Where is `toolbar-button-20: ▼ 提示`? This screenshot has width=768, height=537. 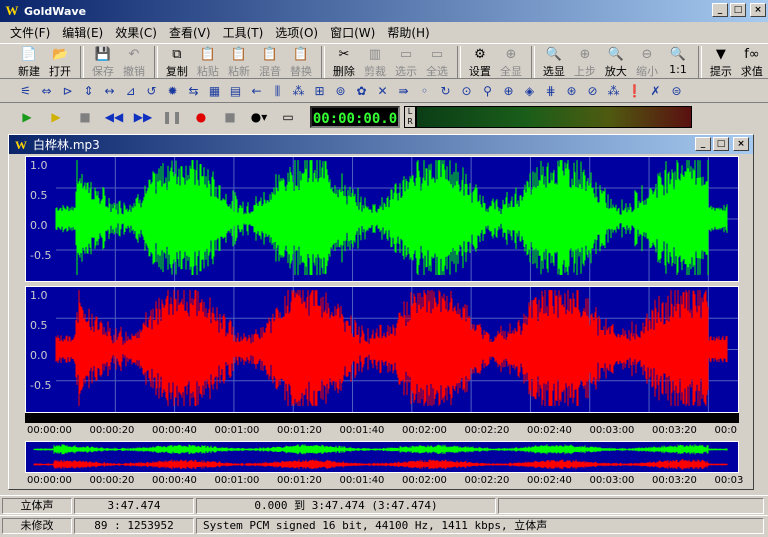
toolbar-button-20: ▼ 提示 is located at coordinates (721, 62).